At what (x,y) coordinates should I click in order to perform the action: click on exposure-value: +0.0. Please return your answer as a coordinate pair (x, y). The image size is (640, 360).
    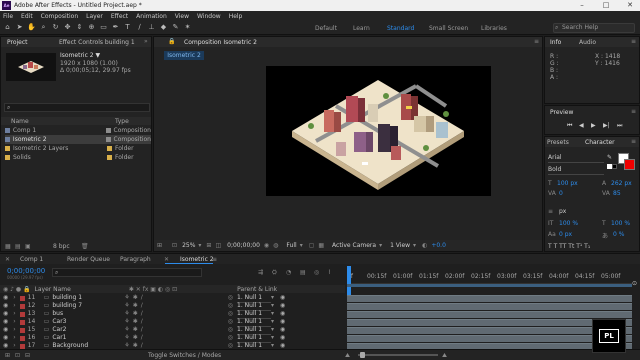
    Looking at the image, I should click on (438, 245).